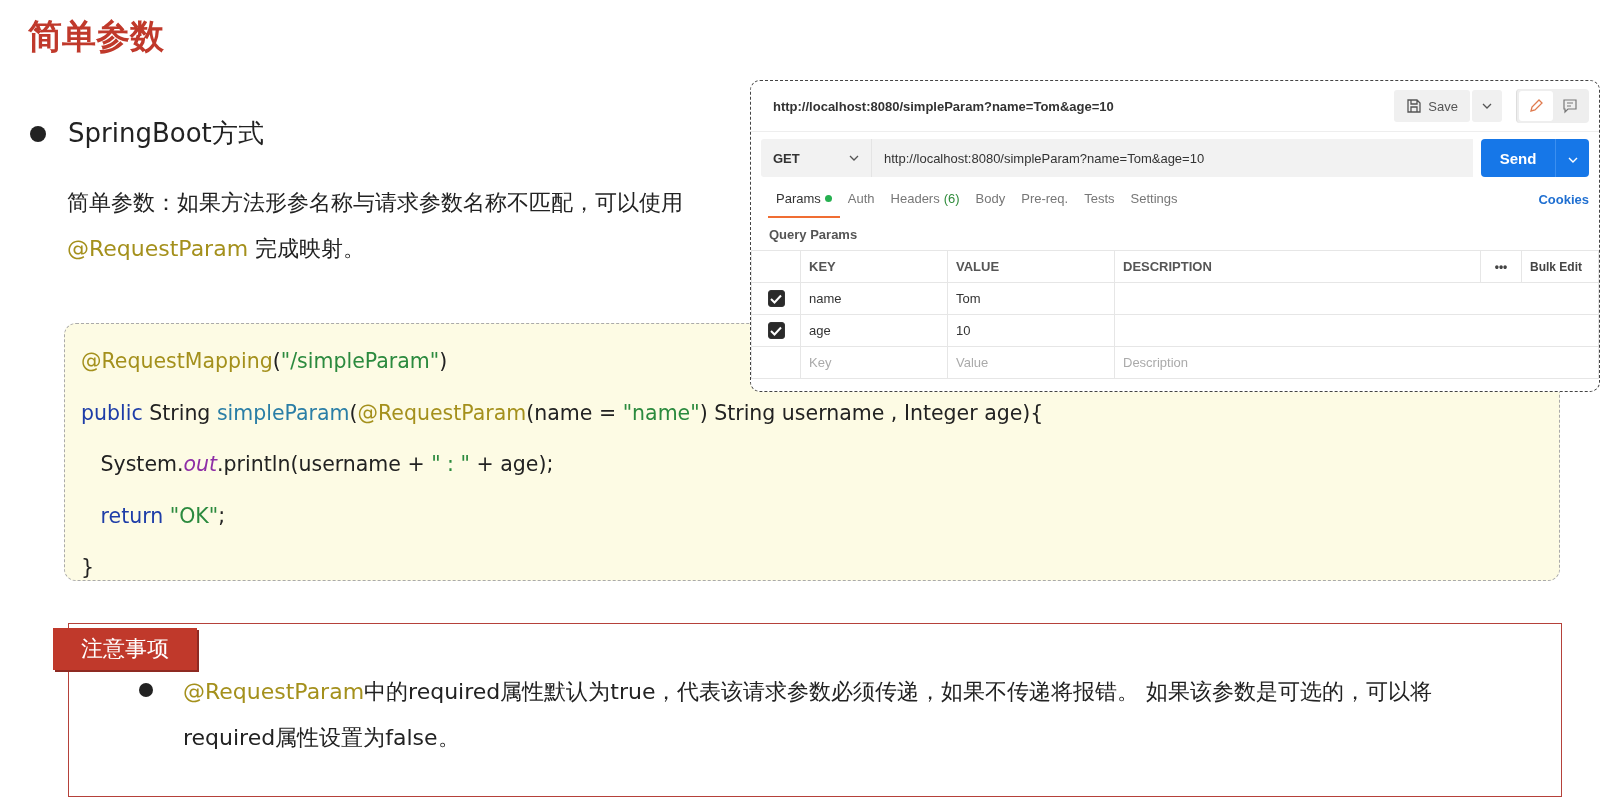 The height and width of the screenshot is (805, 1606). What do you see at coordinates (874, 266) in the screenshot?
I see `column-header: KEY` at bounding box center [874, 266].